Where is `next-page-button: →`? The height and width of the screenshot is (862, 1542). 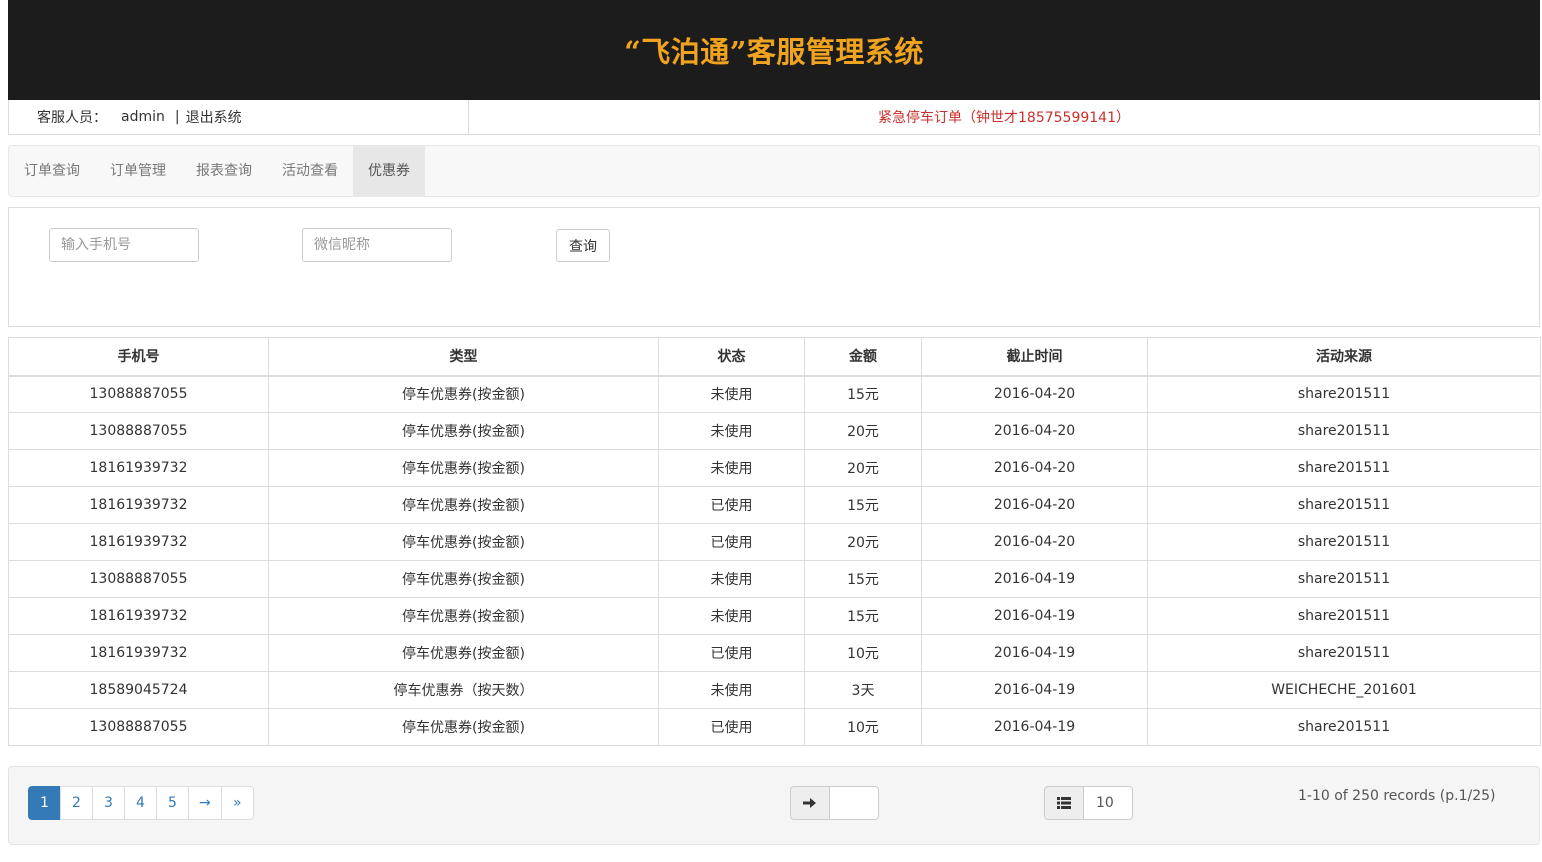 next-page-button: → is located at coordinates (205, 803).